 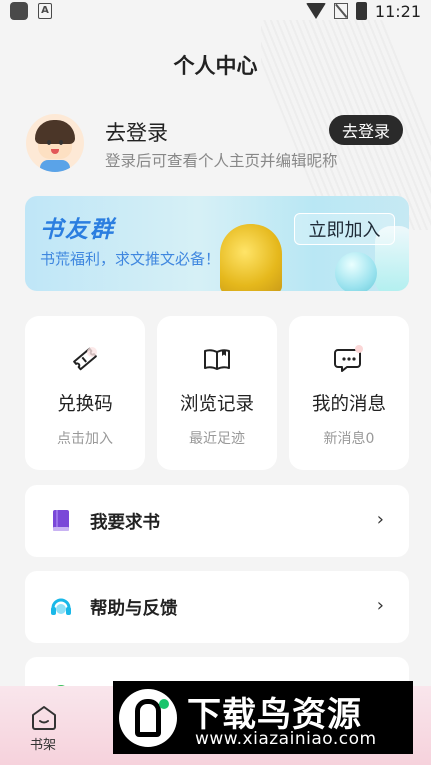 I want to click on menu-label: 帮助与反馈, so click(x=134, y=609).